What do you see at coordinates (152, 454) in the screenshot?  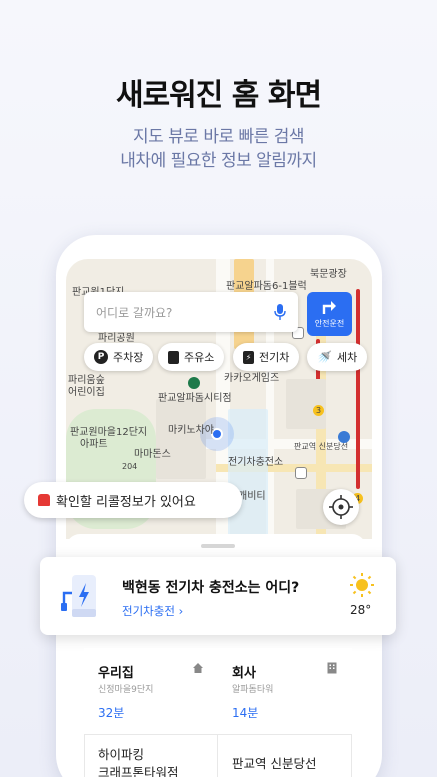 I see `map-label: 마마돈스` at bounding box center [152, 454].